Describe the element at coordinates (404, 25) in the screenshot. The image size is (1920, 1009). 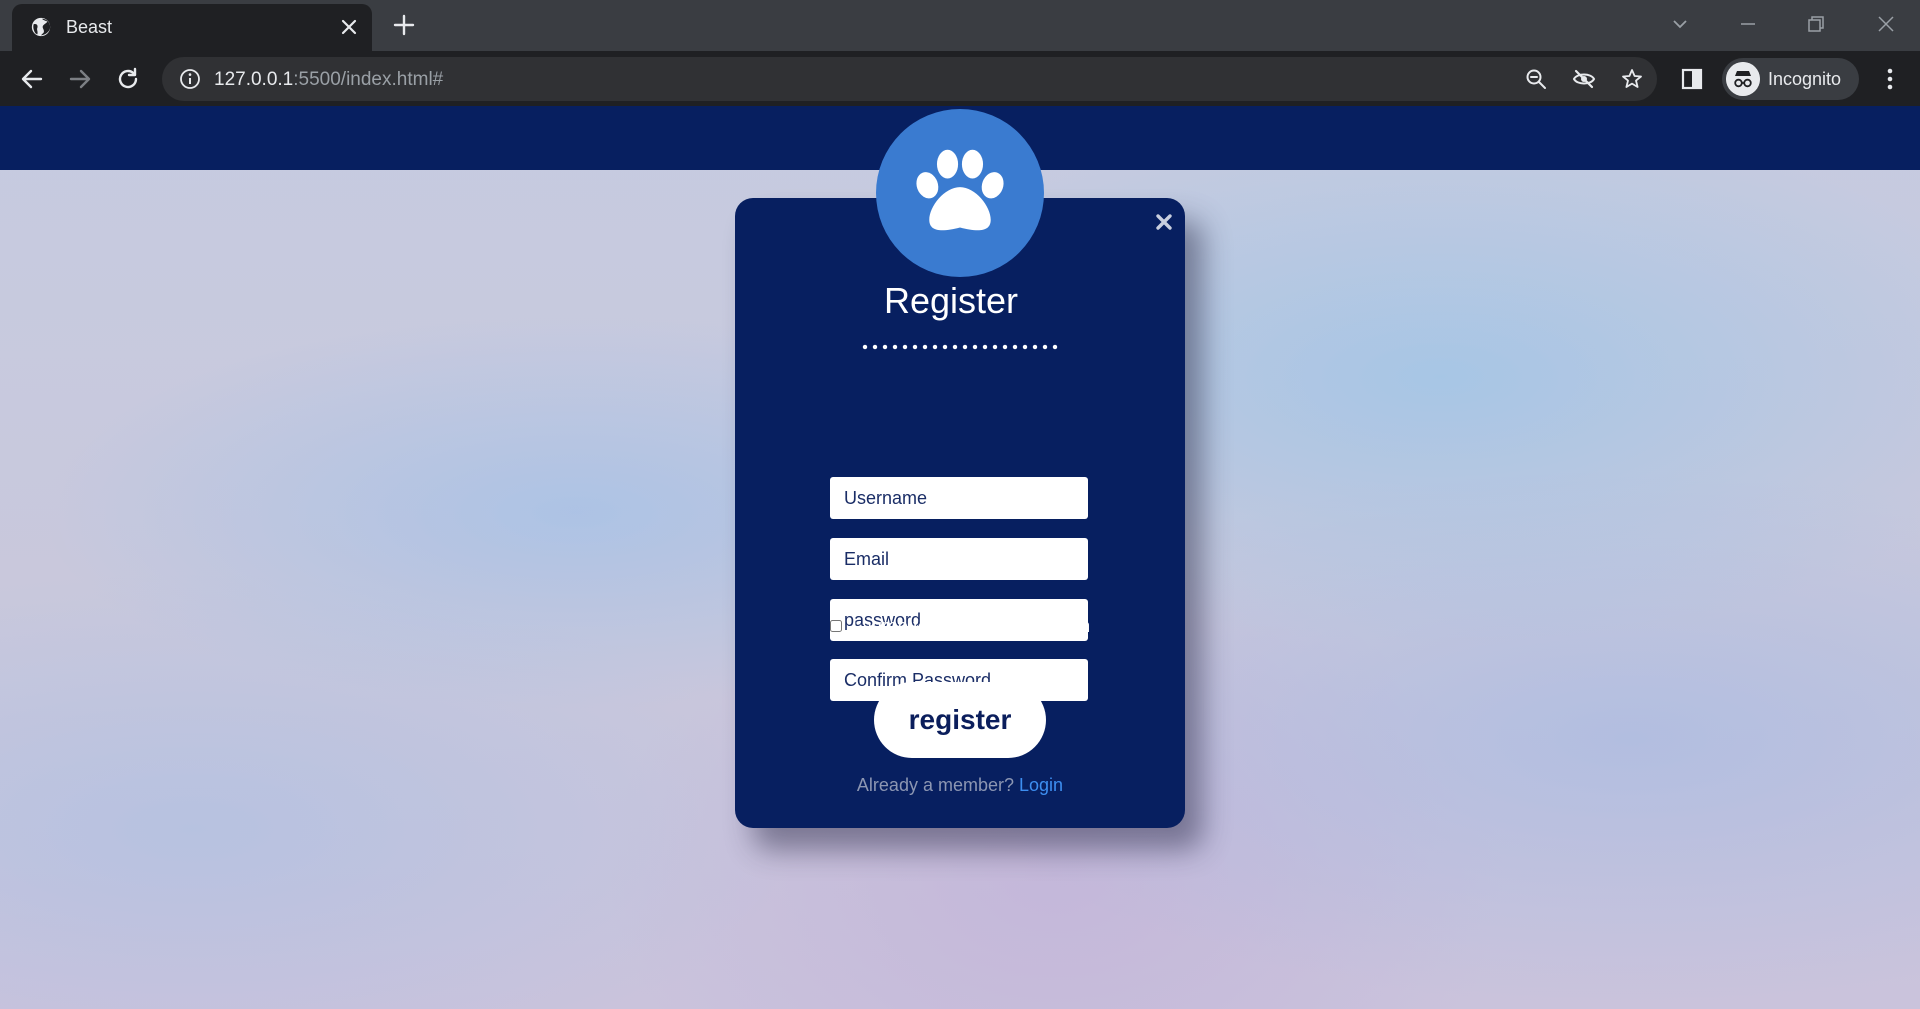
I see `new-tab-icon` at that location.